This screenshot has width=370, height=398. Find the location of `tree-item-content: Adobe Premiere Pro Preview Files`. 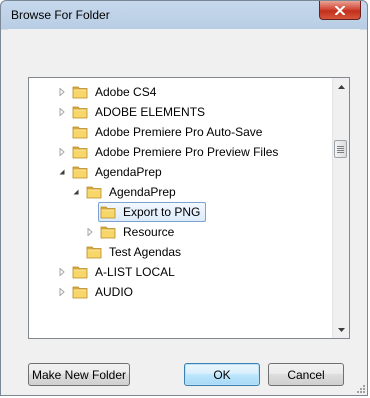

tree-item-content: Adobe Premiere Pro Preview Files is located at coordinates (177, 152).